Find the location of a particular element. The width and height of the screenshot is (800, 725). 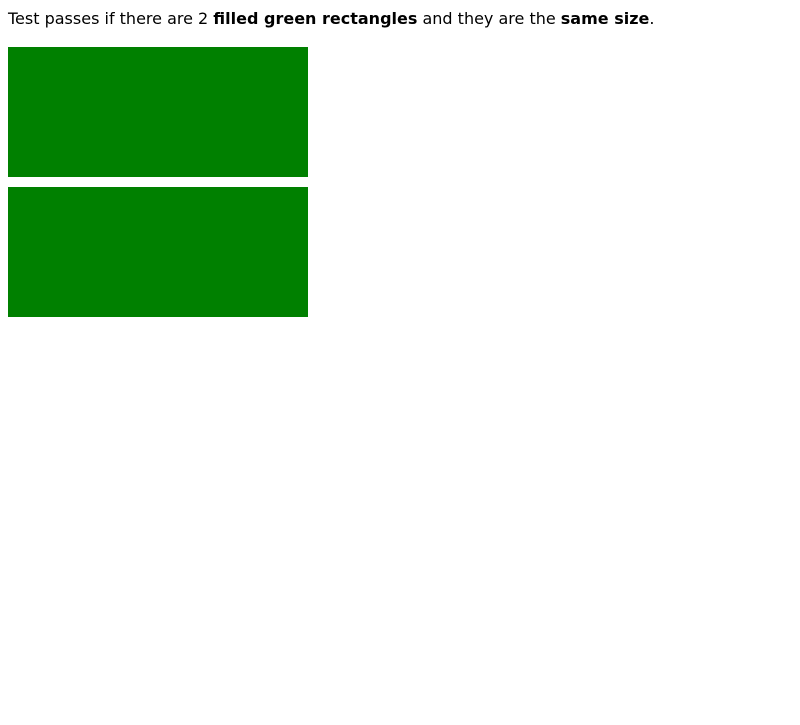

instruction-middle: and they are the is located at coordinates (489, 18).